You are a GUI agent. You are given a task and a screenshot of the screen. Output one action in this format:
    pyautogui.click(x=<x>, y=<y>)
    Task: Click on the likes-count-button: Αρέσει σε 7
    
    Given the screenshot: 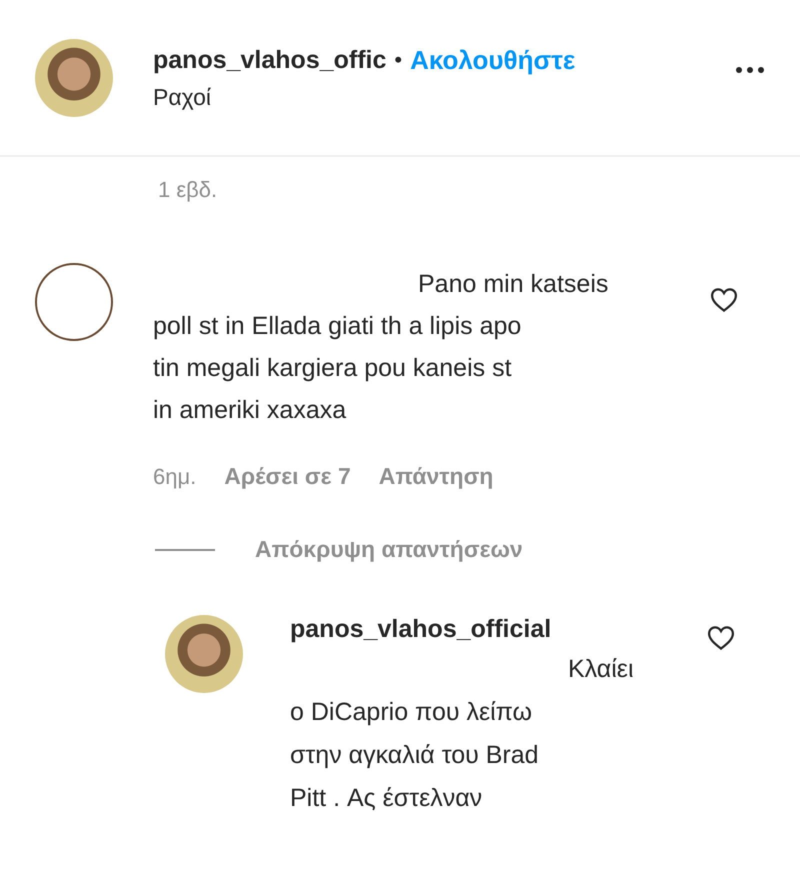 What is the action you would take?
    pyautogui.click(x=287, y=476)
    